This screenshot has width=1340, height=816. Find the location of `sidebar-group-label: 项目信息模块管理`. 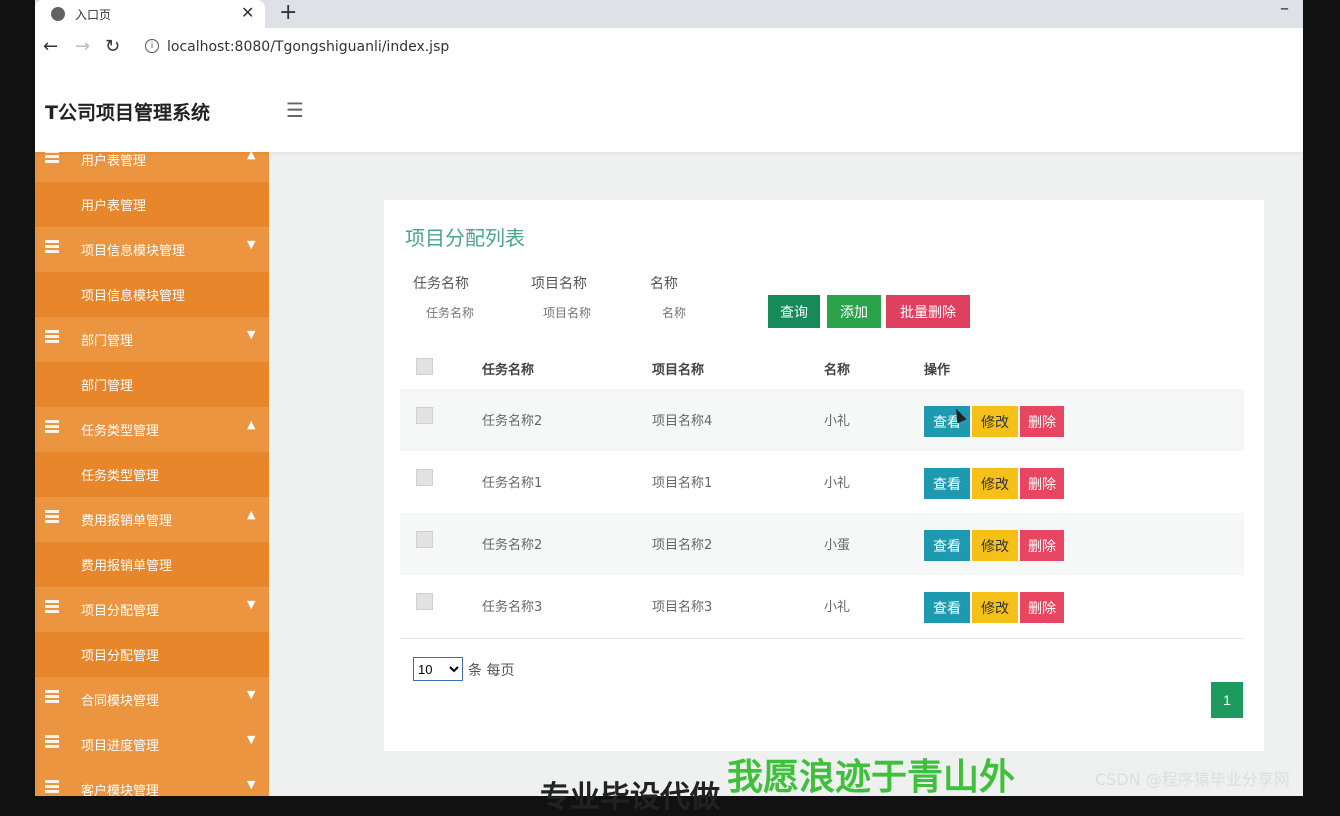

sidebar-group-label: 项目信息模块管理 is located at coordinates (133, 251).